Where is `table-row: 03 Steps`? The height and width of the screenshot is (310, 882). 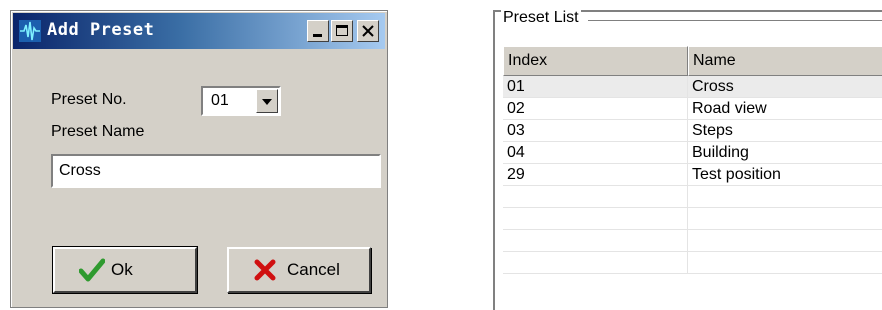 table-row: 03 Steps is located at coordinates (692, 131).